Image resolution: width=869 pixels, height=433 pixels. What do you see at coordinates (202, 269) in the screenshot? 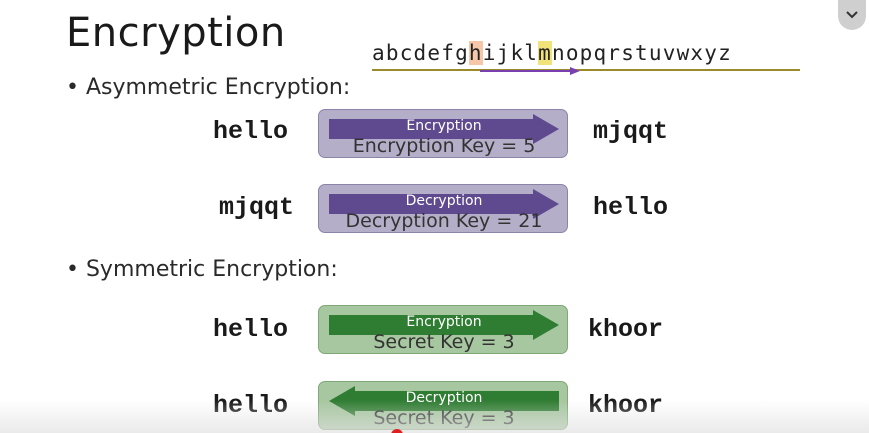
I see `symmetric-heading: • Symmetric Encryption:` at bounding box center [202, 269].